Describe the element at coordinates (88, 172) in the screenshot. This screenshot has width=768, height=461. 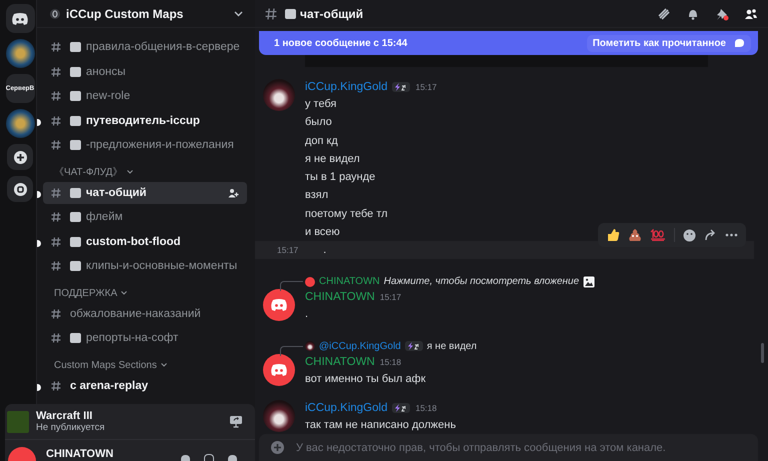
I see `category-header: 《ЧАТ-ФЛУД》` at that location.